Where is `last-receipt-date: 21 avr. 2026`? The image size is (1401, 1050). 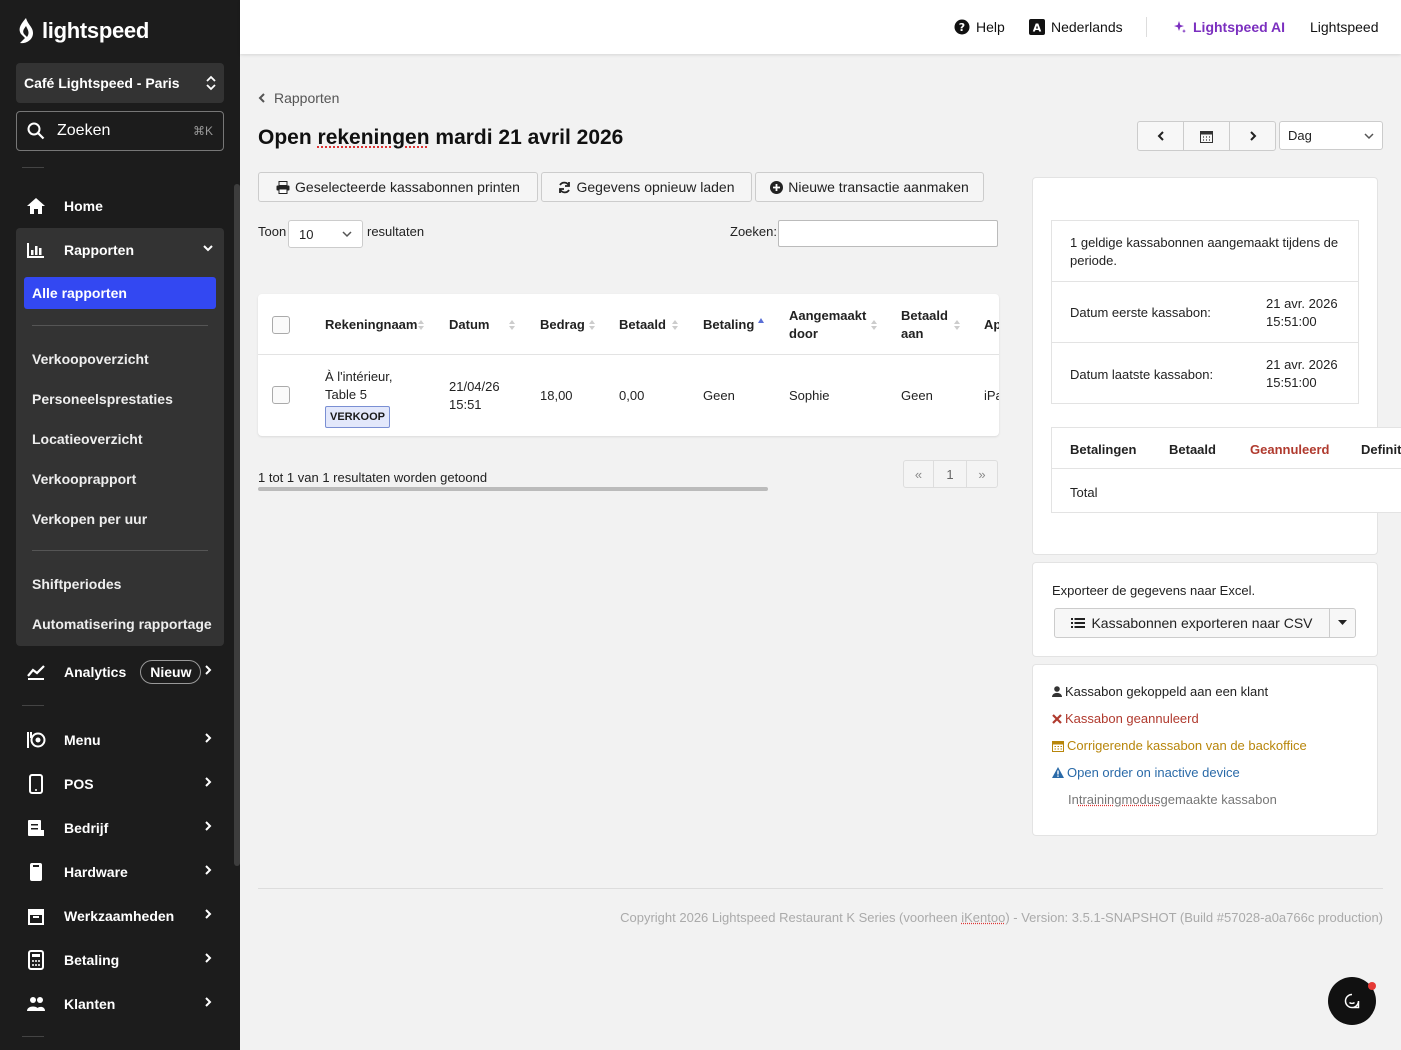
last-receipt-date: 21 avr. 2026 is located at coordinates (1302, 364).